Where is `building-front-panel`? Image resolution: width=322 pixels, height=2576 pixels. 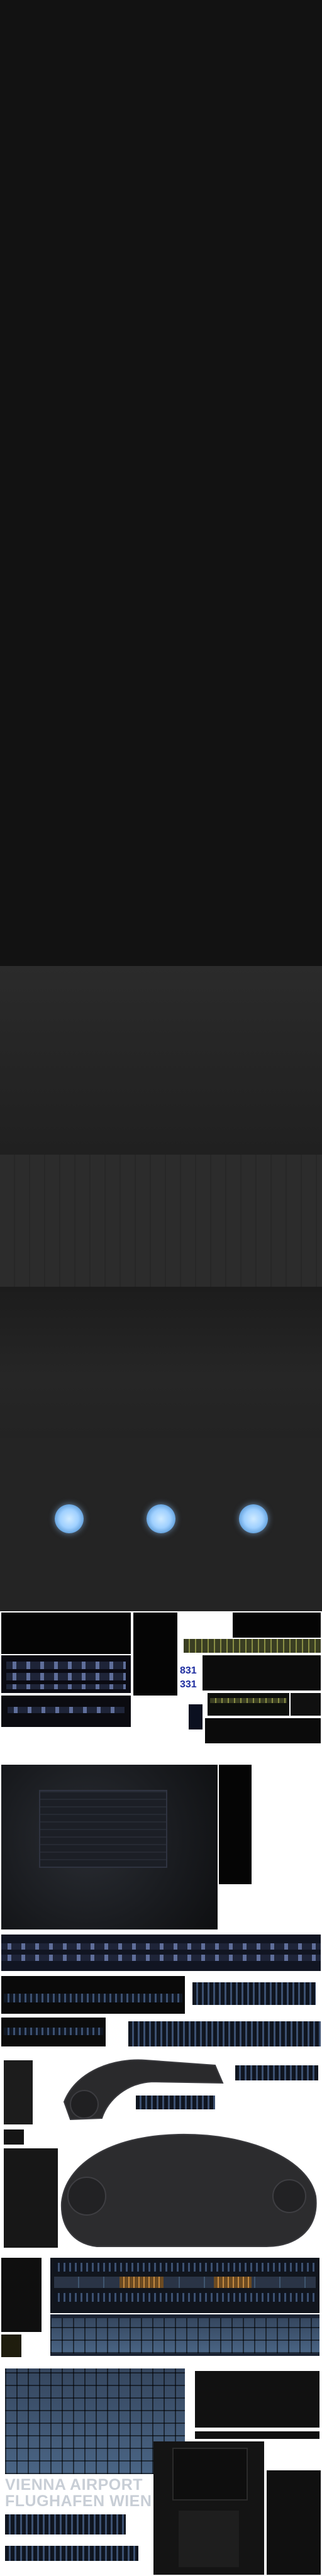 building-front-panel is located at coordinates (209, 2539).